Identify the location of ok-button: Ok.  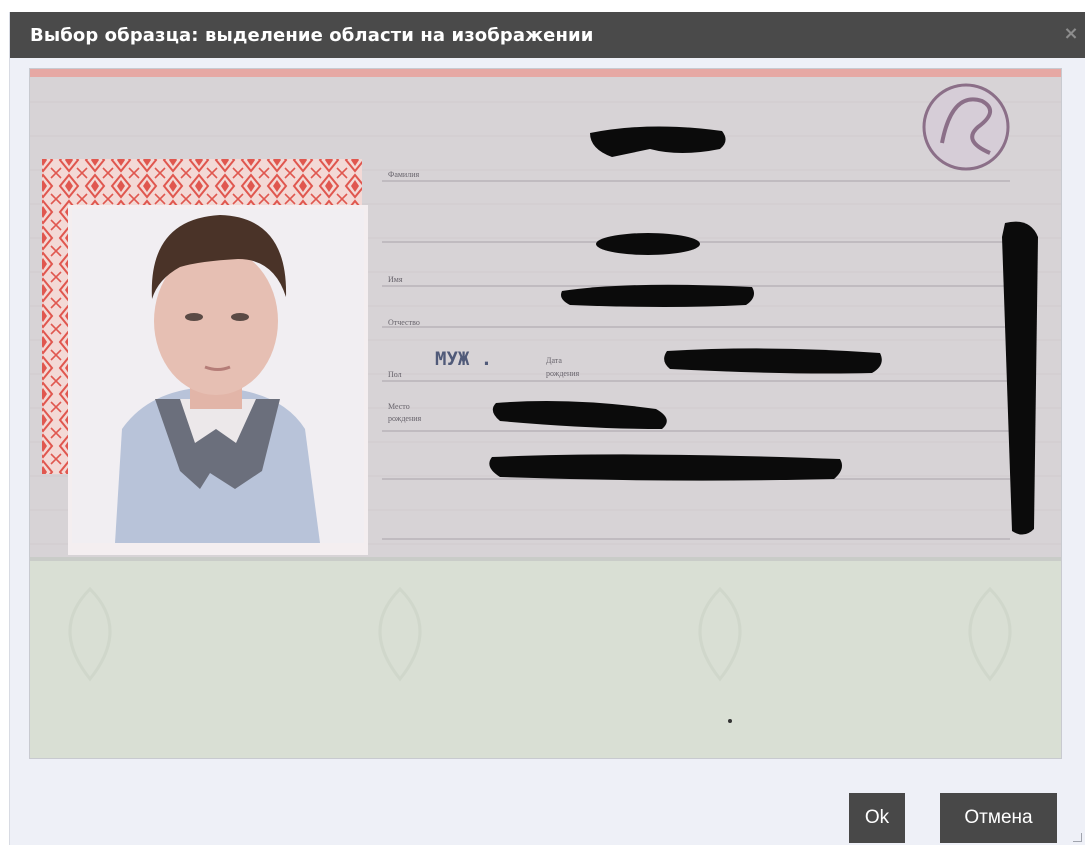
(877, 818).